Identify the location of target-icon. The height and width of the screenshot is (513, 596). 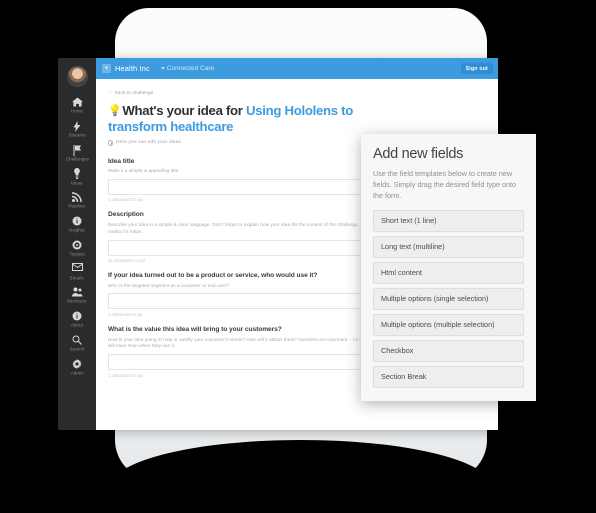
(77, 245).